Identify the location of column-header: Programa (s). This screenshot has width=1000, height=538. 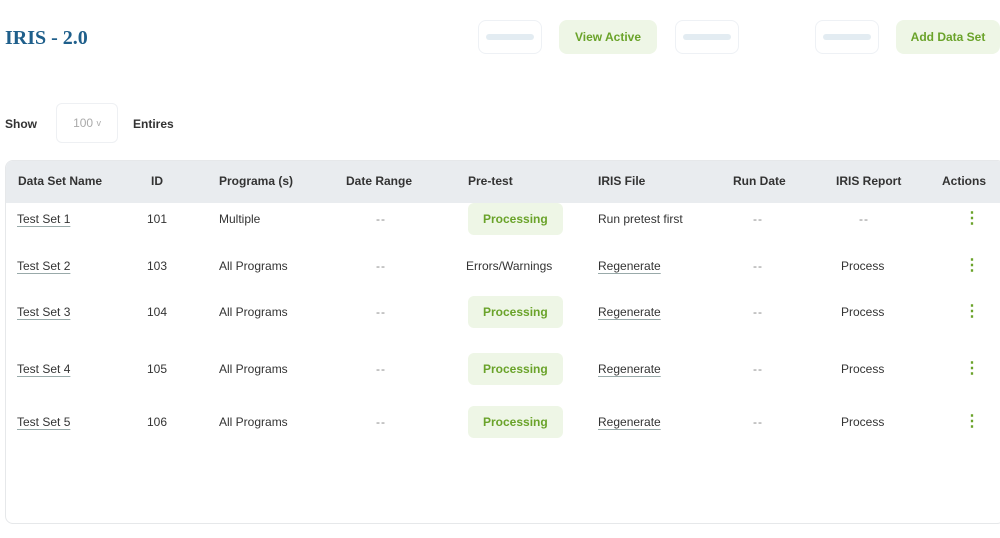
(256, 181).